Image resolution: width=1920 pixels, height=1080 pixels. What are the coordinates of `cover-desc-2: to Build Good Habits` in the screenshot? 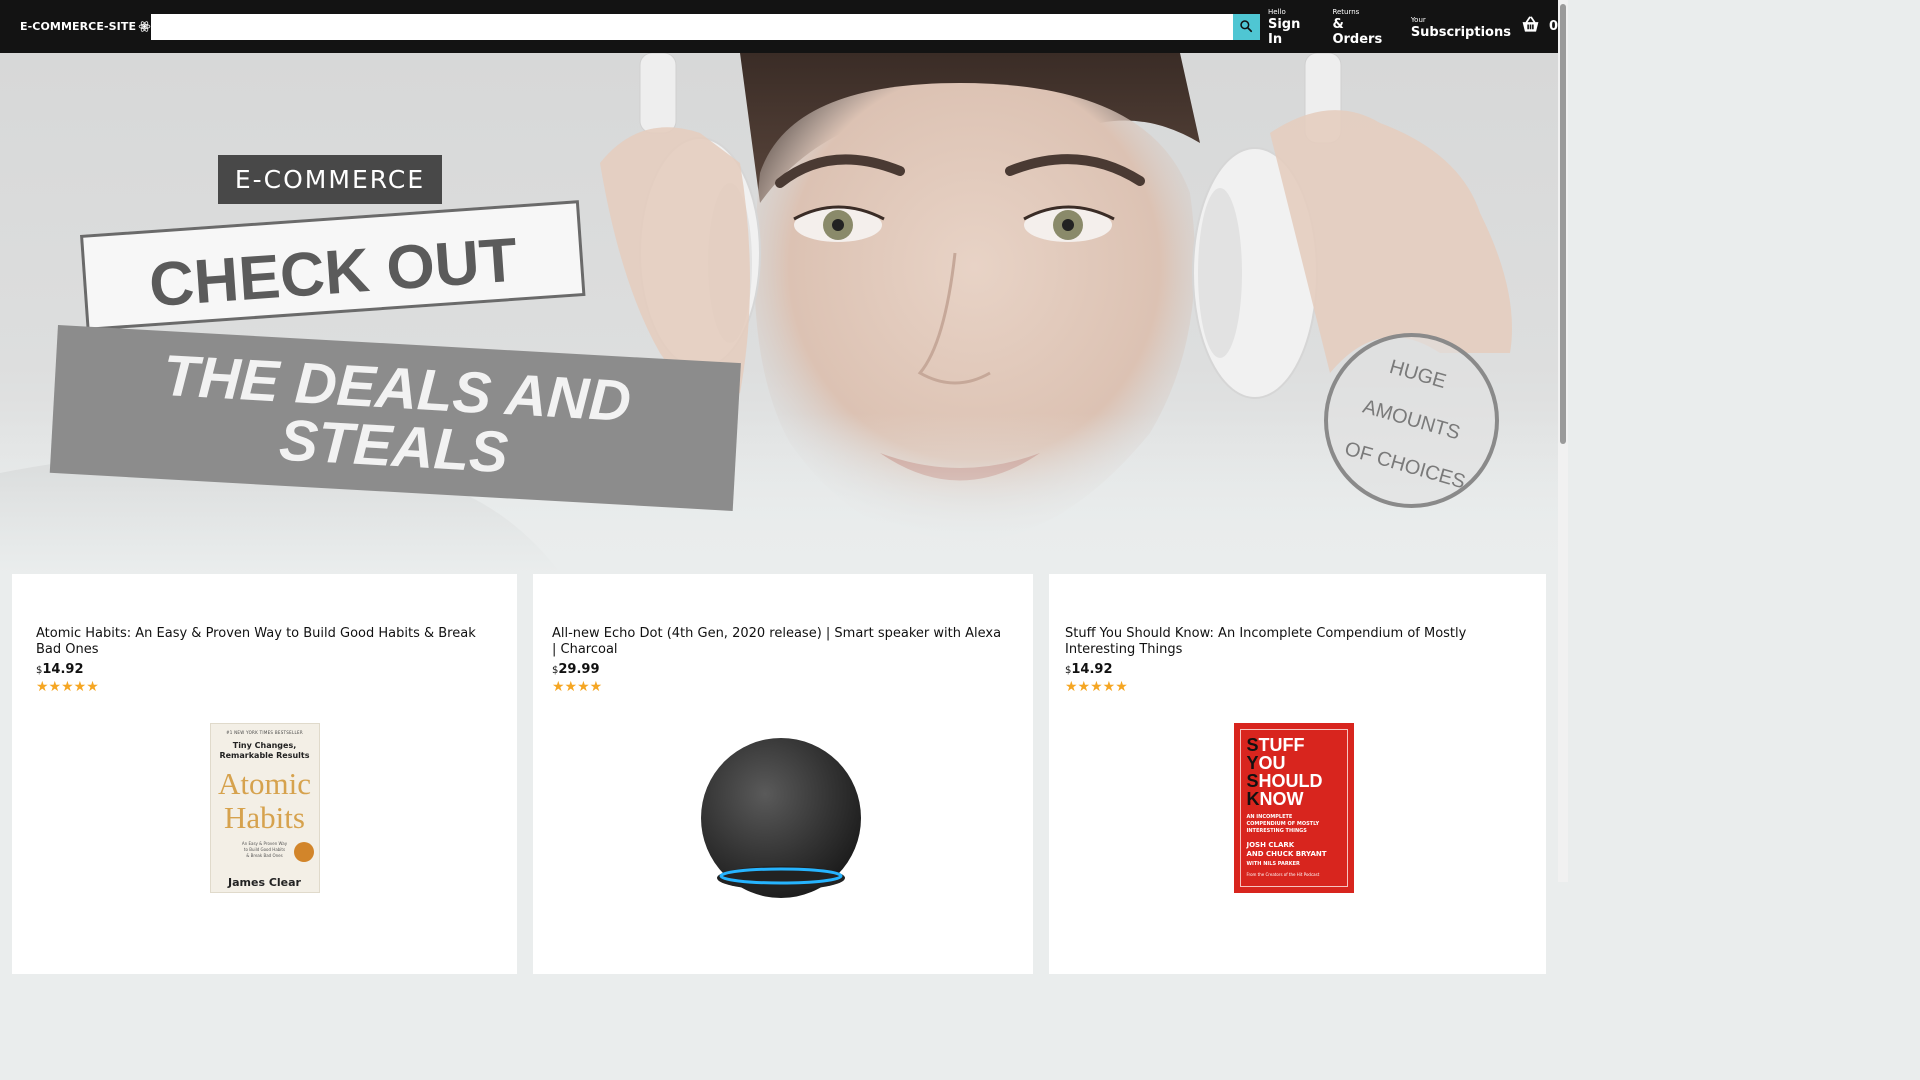 It's located at (264, 849).